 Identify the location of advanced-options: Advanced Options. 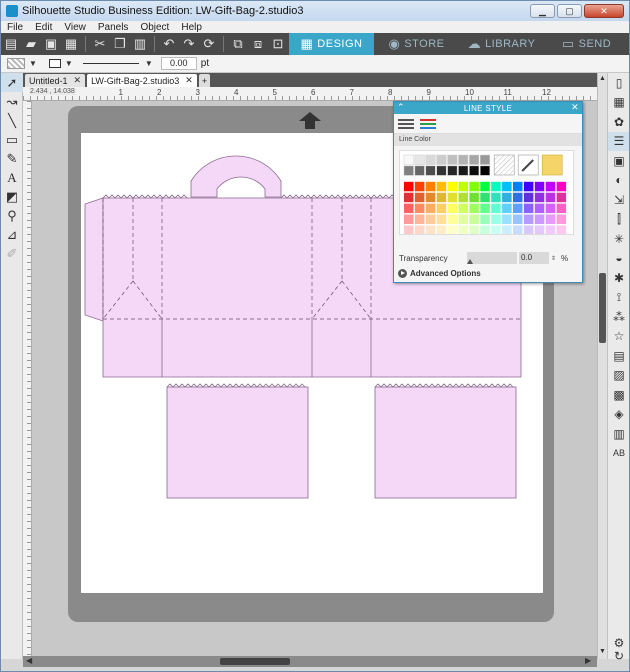
(439, 273).